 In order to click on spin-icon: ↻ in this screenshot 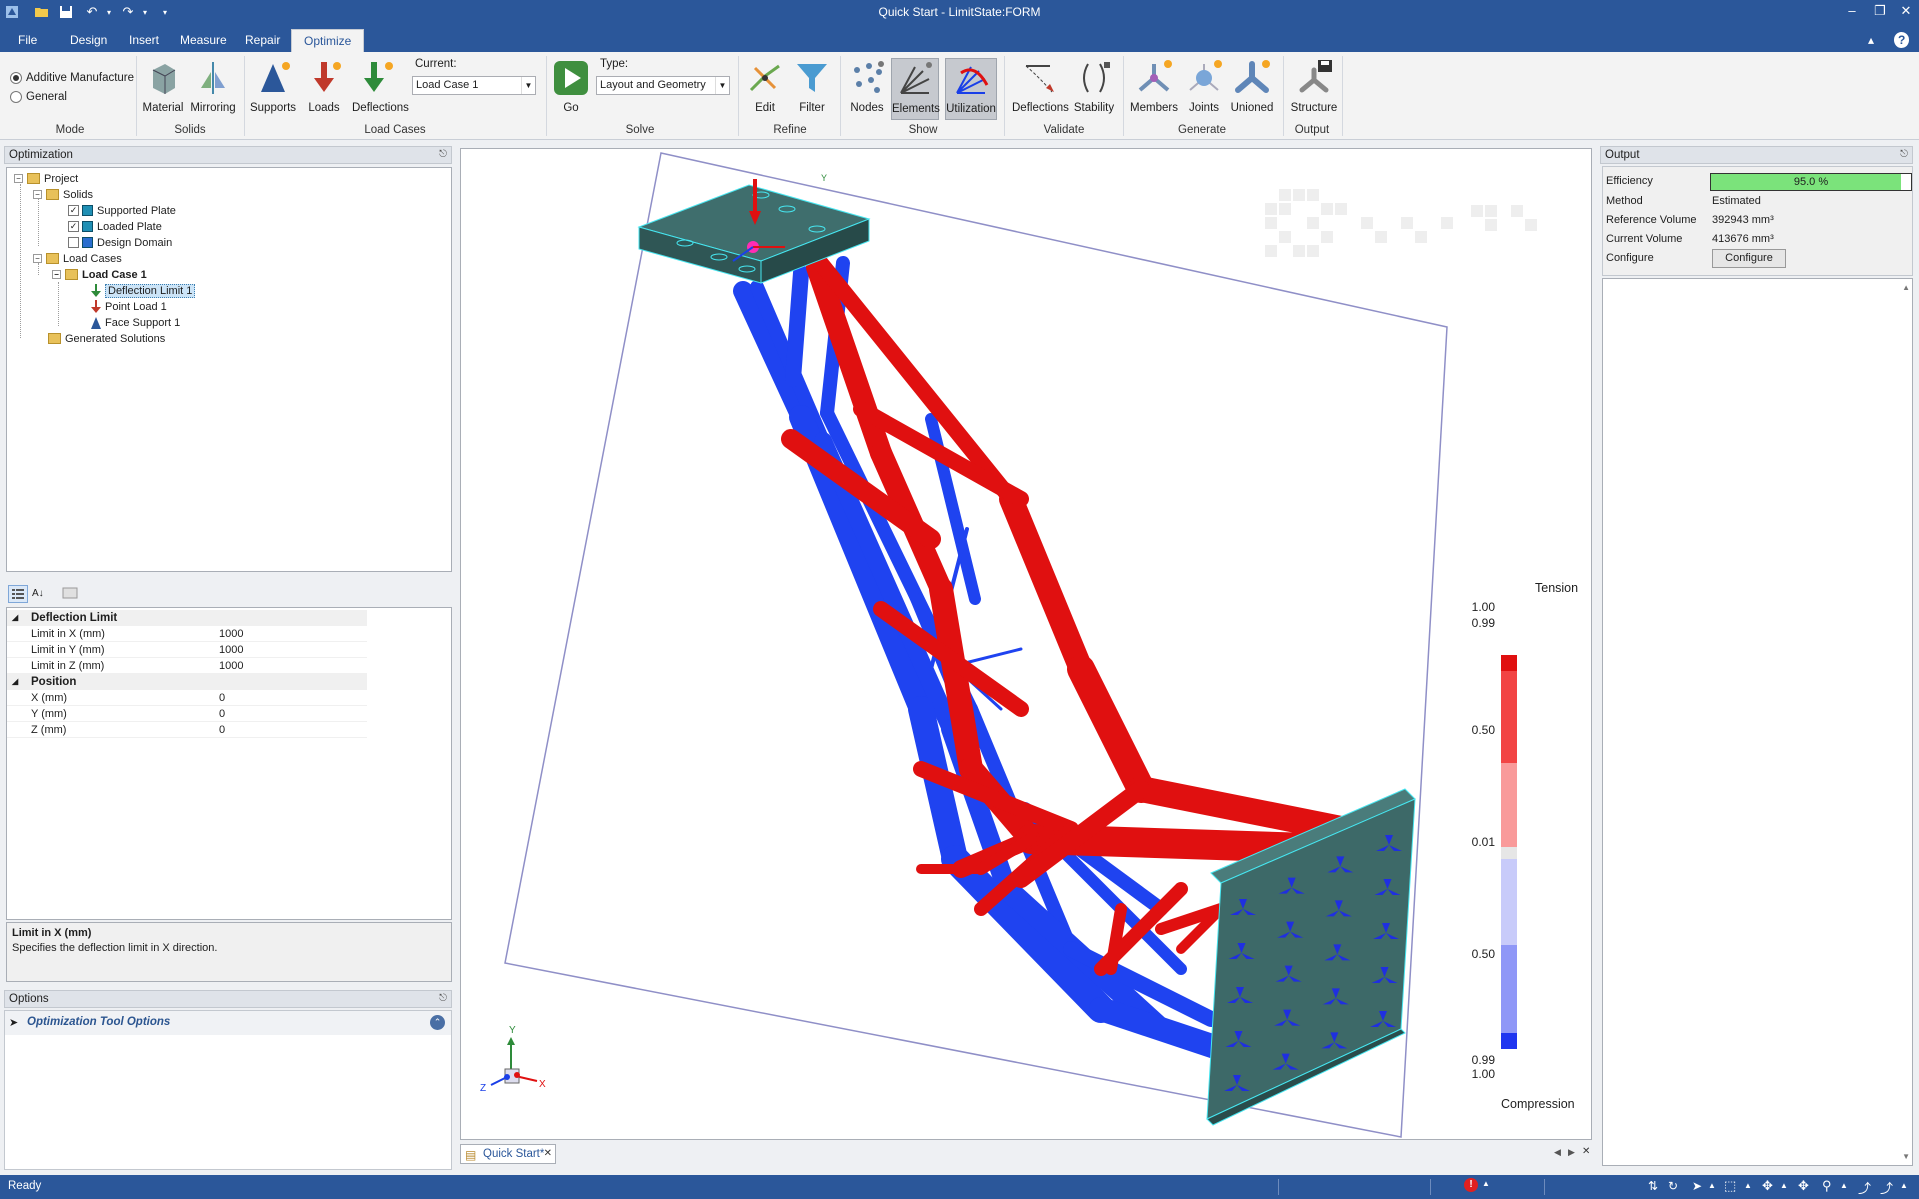, I will do `click(1673, 1186)`.